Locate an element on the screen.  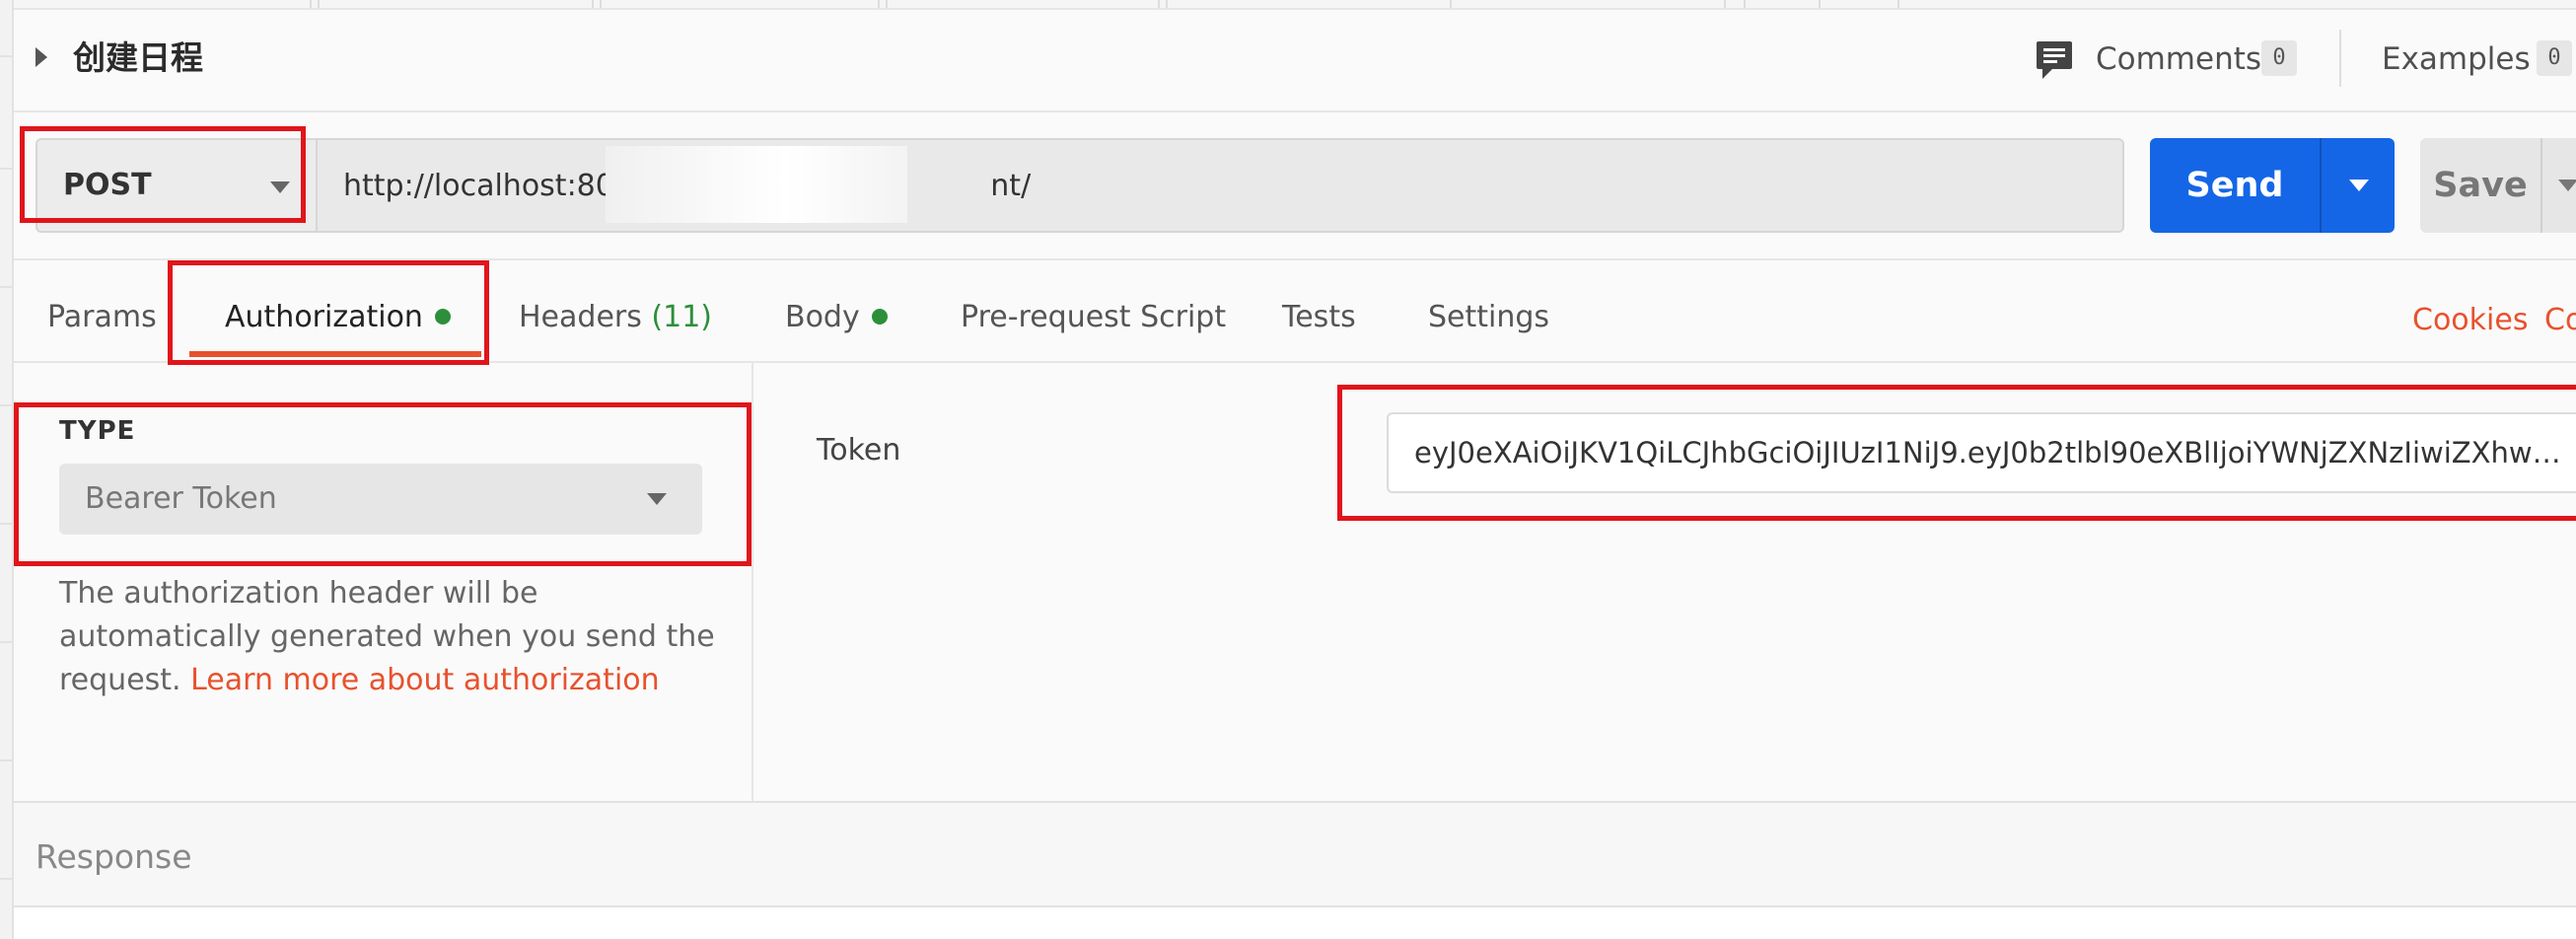
comments-label: Comments is located at coordinates (2178, 59).